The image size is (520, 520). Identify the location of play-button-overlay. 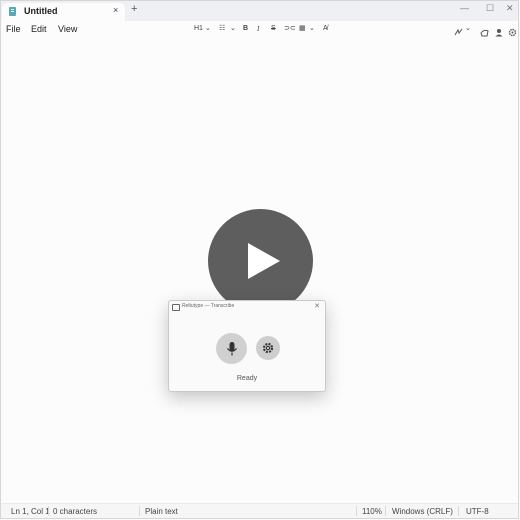
(260, 261).